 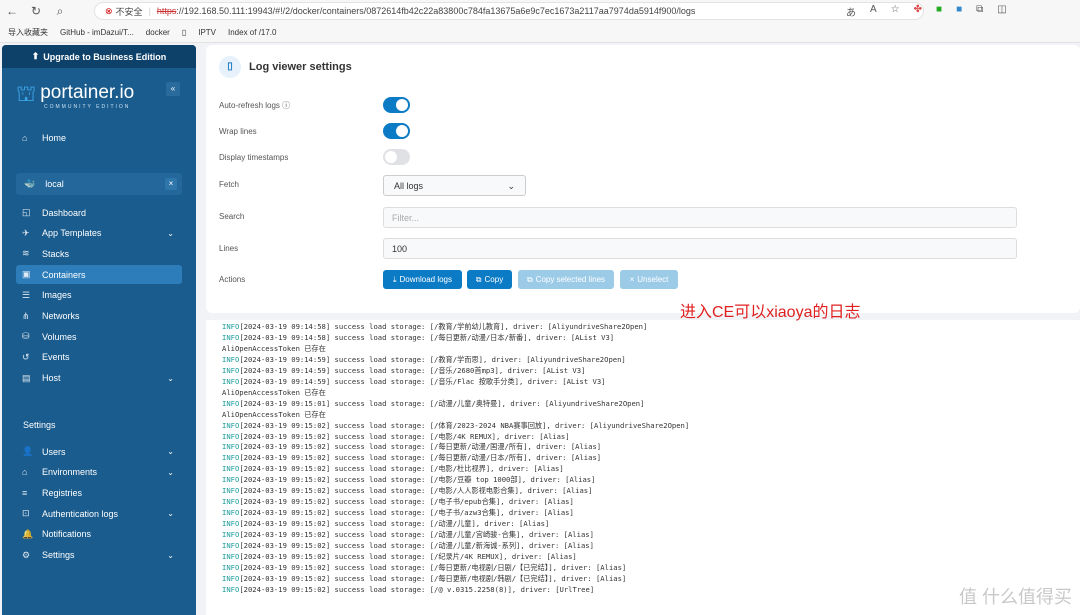 I want to click on panel-title: Log viewer settings, so click(x=300, y=67).